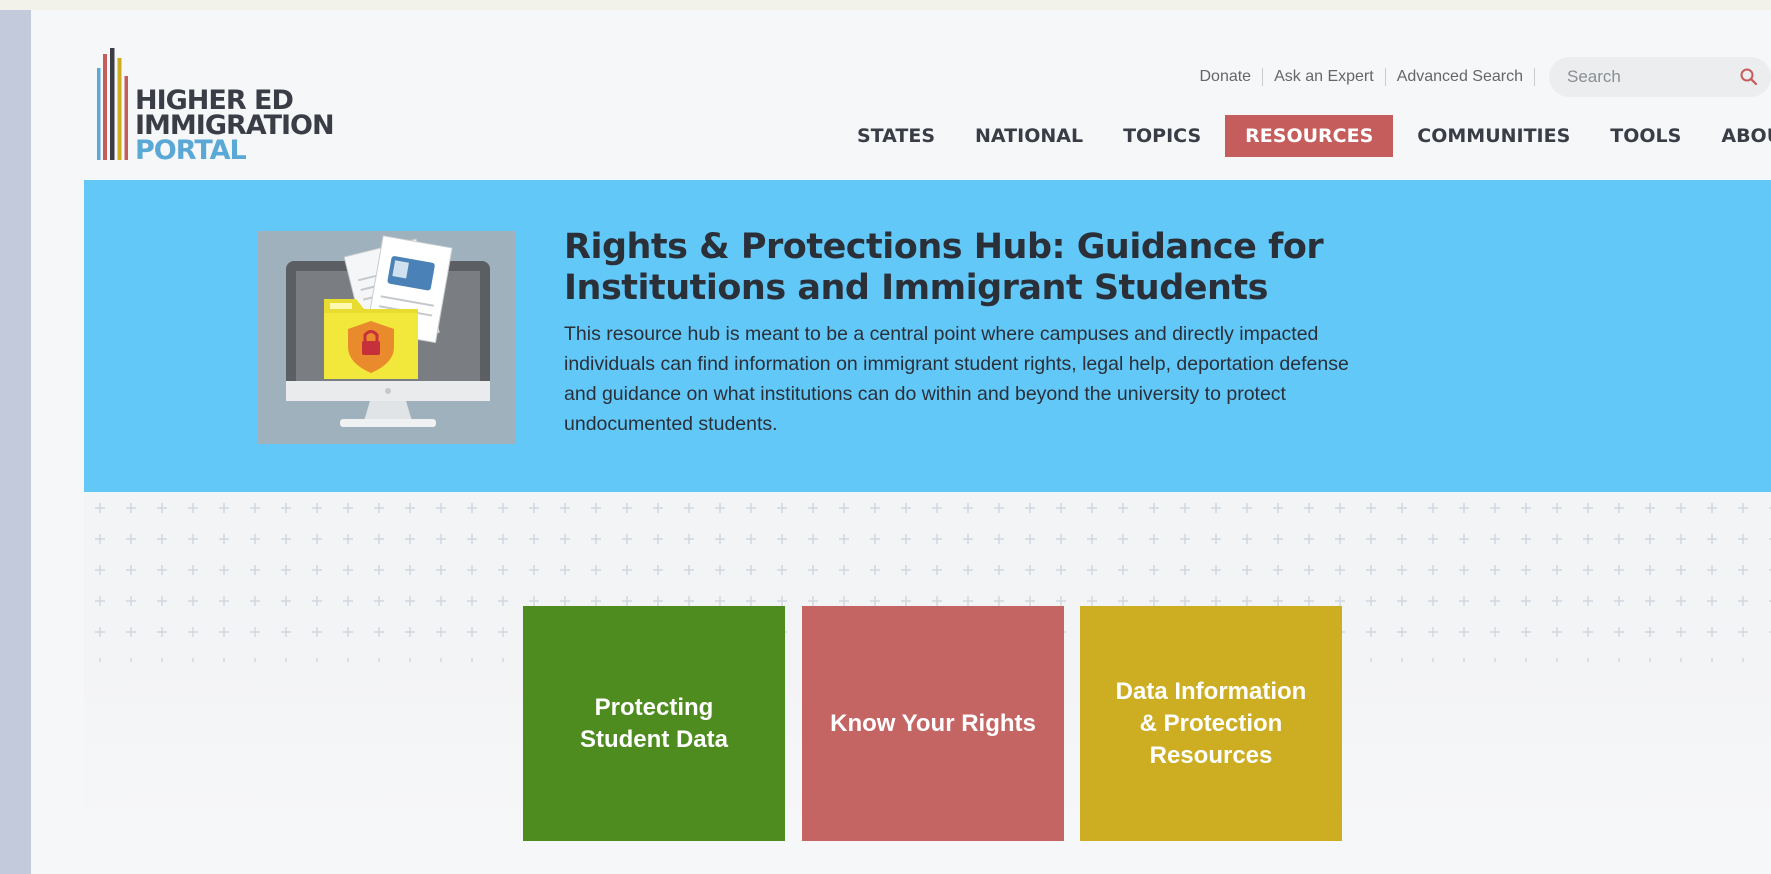  Describe the element at coordinates (1029, 136) in the screenshot. I see `nav-national: NATIONAL` at that location.